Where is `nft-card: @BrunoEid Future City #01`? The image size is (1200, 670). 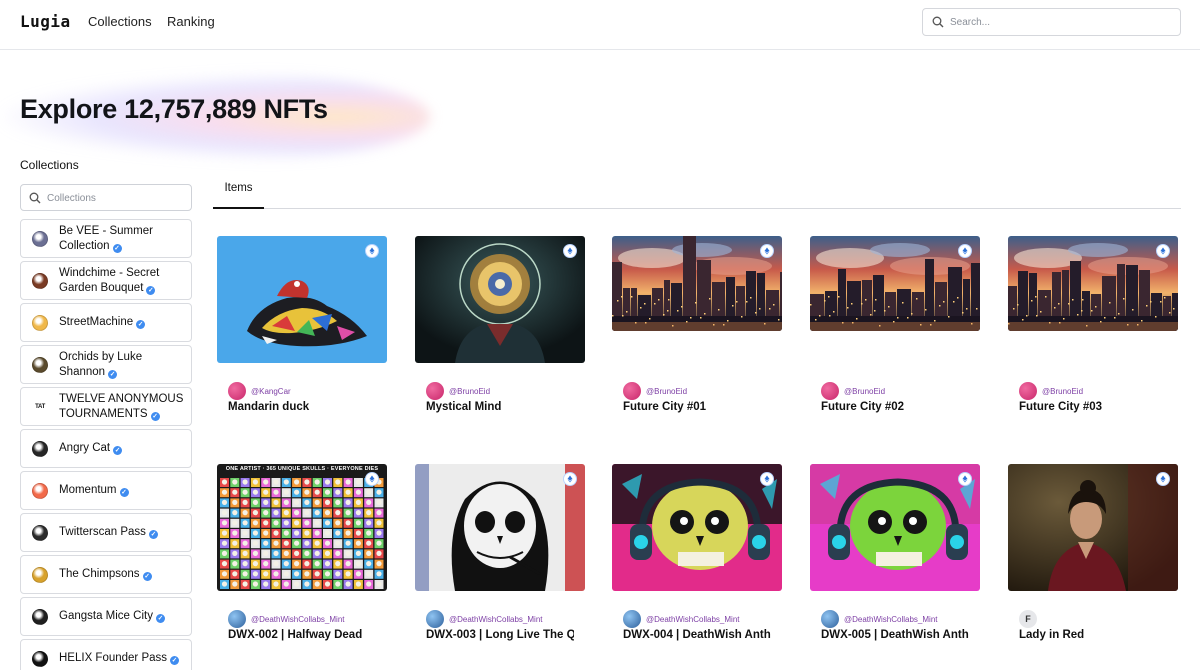
nft-card: @BrunoEid Future City #01 is located at coordinates (697, 336).